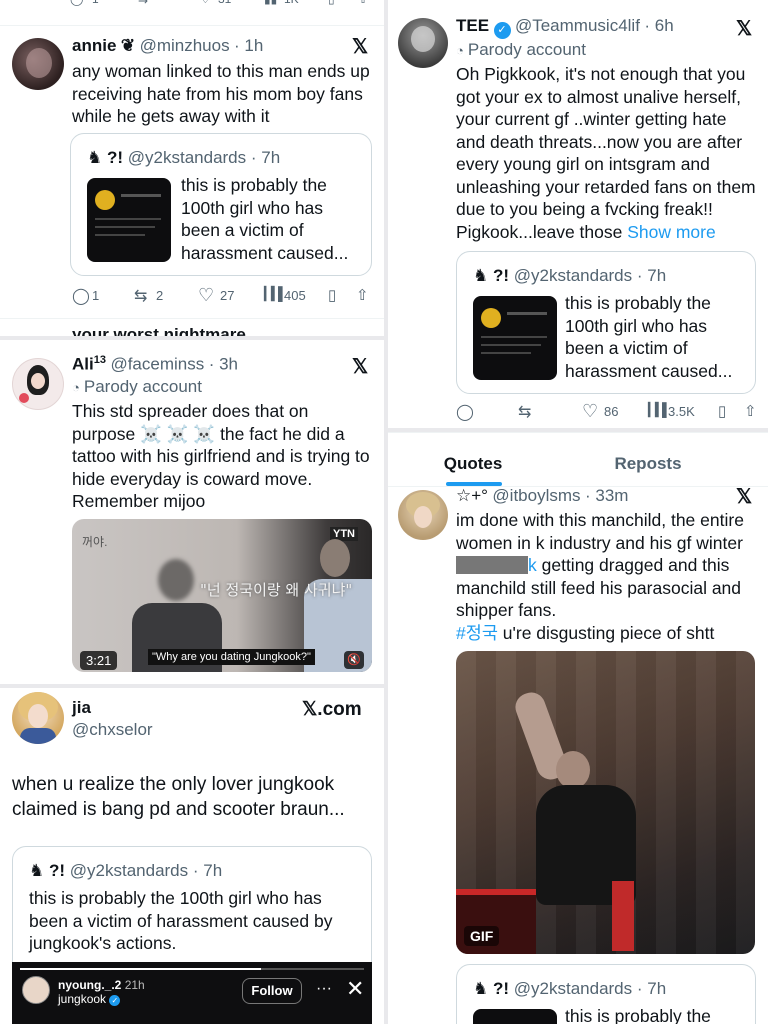 The image size is (768, 1024). Describe the element at coordinates (605, 802) in the screenshot. I see `gif-media: GIF` at that location.